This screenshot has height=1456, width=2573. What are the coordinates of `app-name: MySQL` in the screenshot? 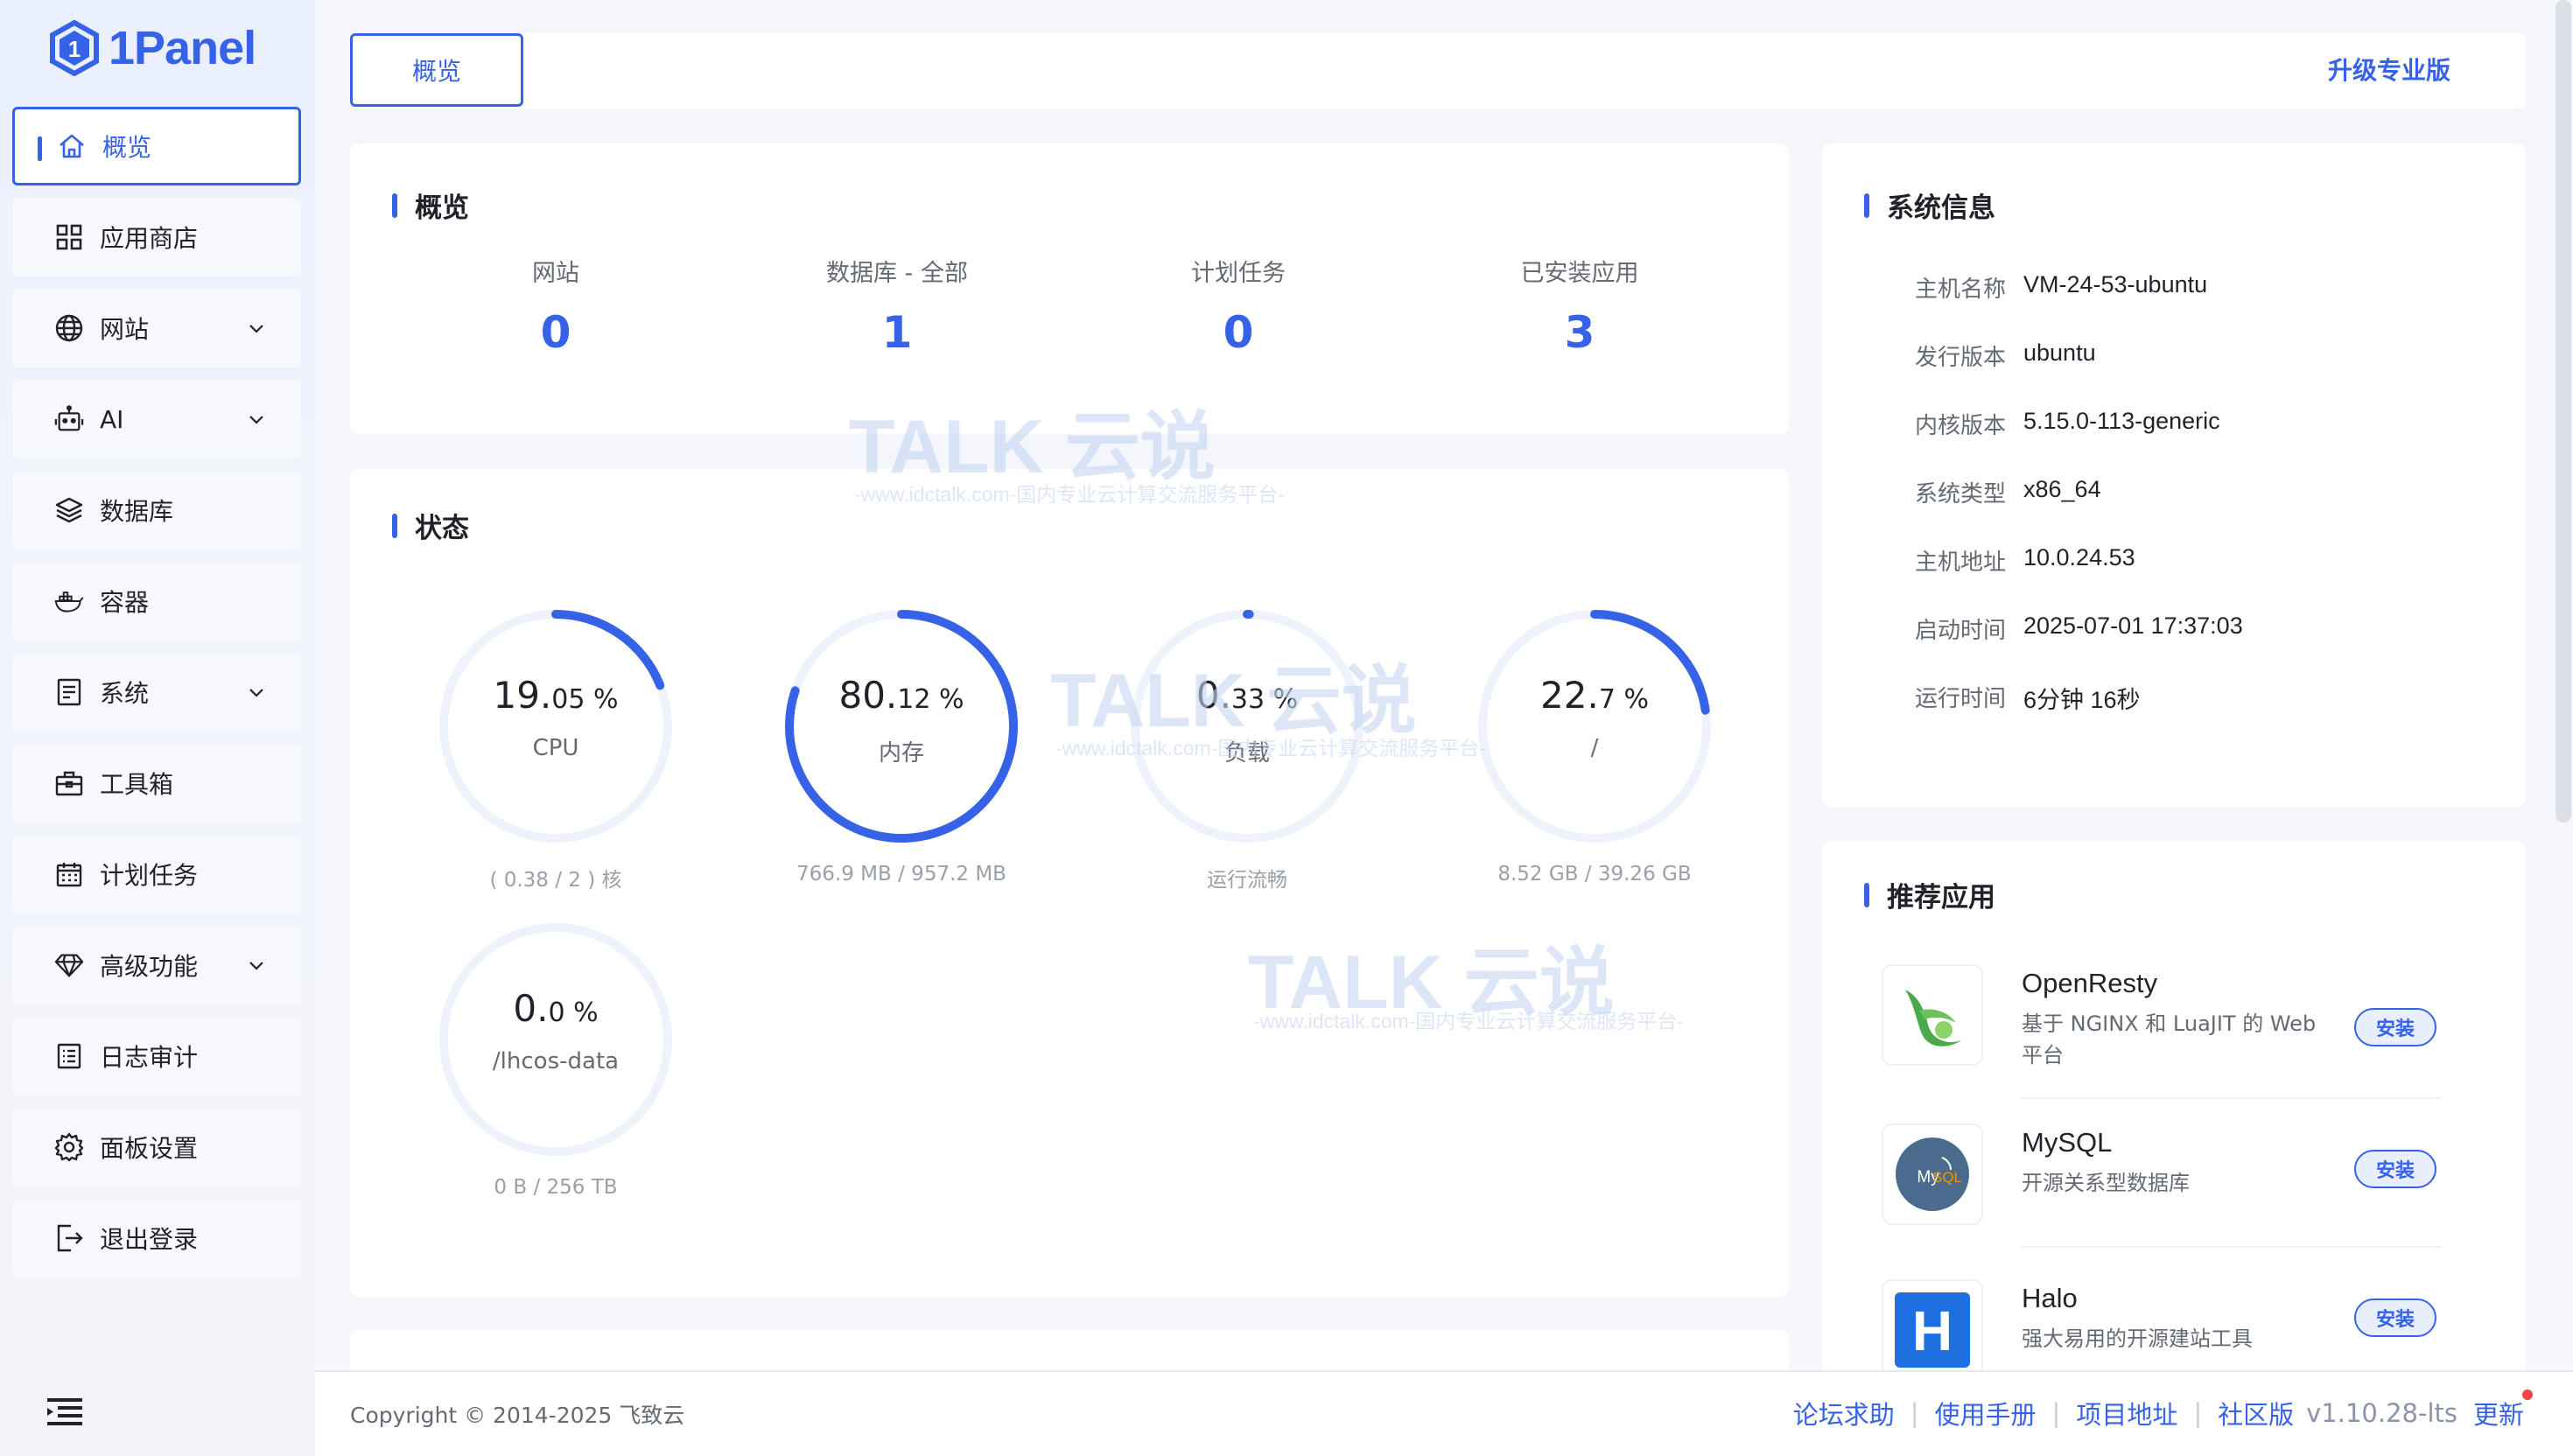 It's located at (2067, 1142).